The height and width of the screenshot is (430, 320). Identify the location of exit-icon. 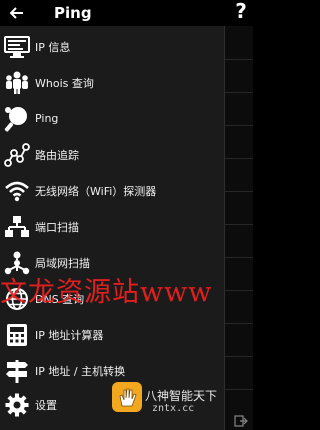
(241, 421).